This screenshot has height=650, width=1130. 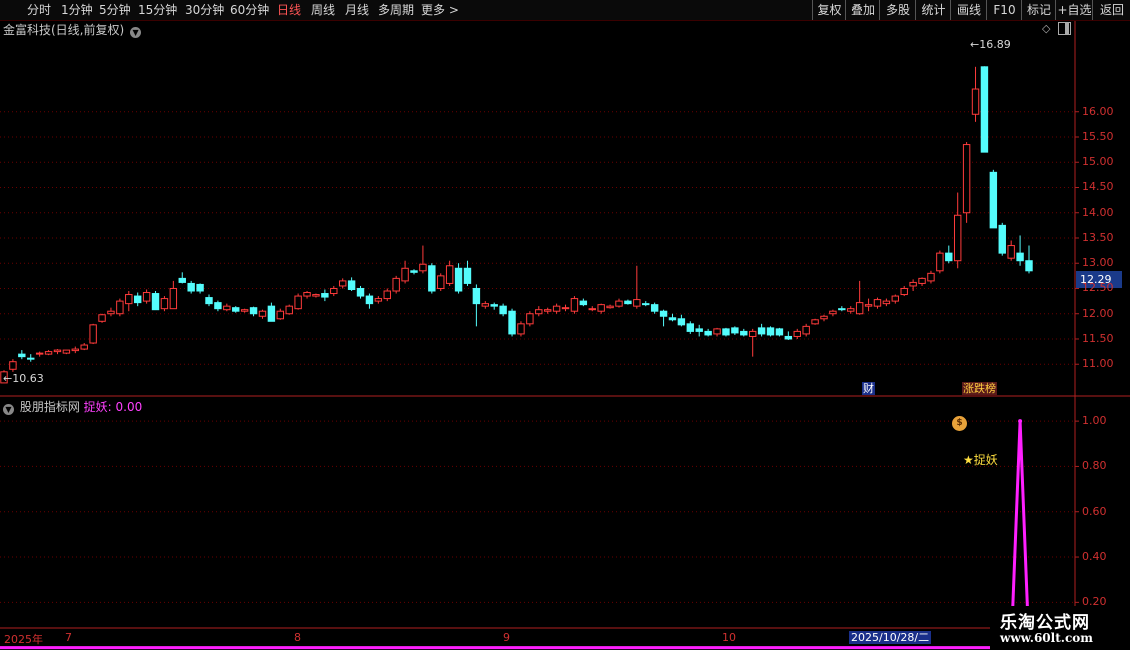 I want to click on main-ytick-label-10: 16.00, so click(x=1098, y=111).